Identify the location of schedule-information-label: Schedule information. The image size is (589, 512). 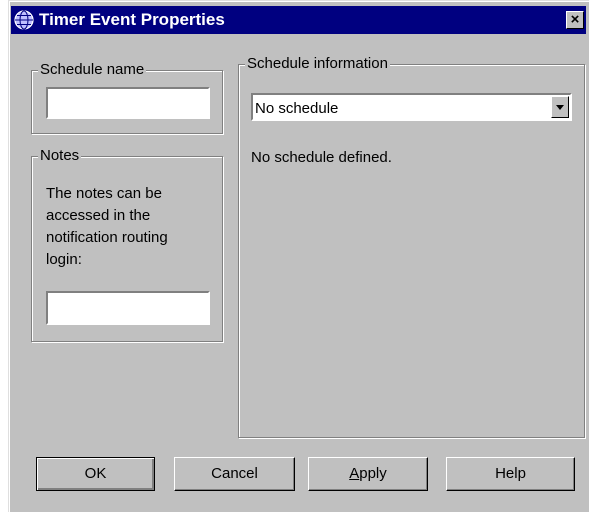
(317, 64).